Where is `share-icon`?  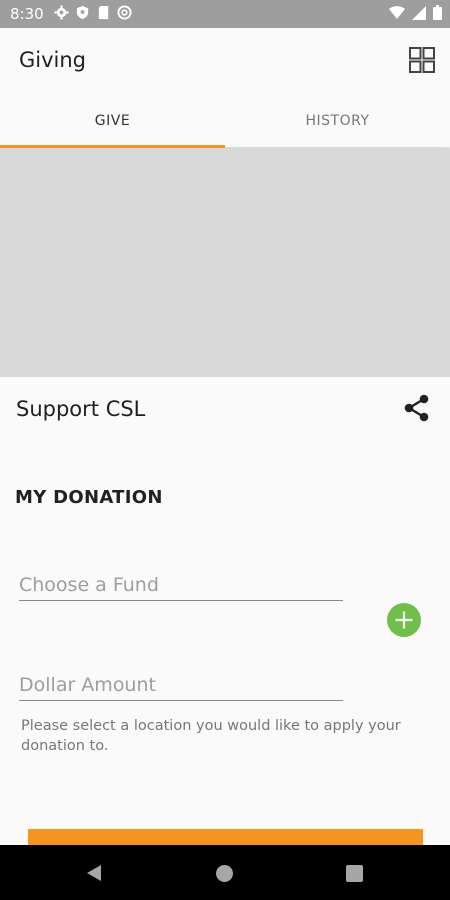 share-icon is located at coordinates (416, 408).